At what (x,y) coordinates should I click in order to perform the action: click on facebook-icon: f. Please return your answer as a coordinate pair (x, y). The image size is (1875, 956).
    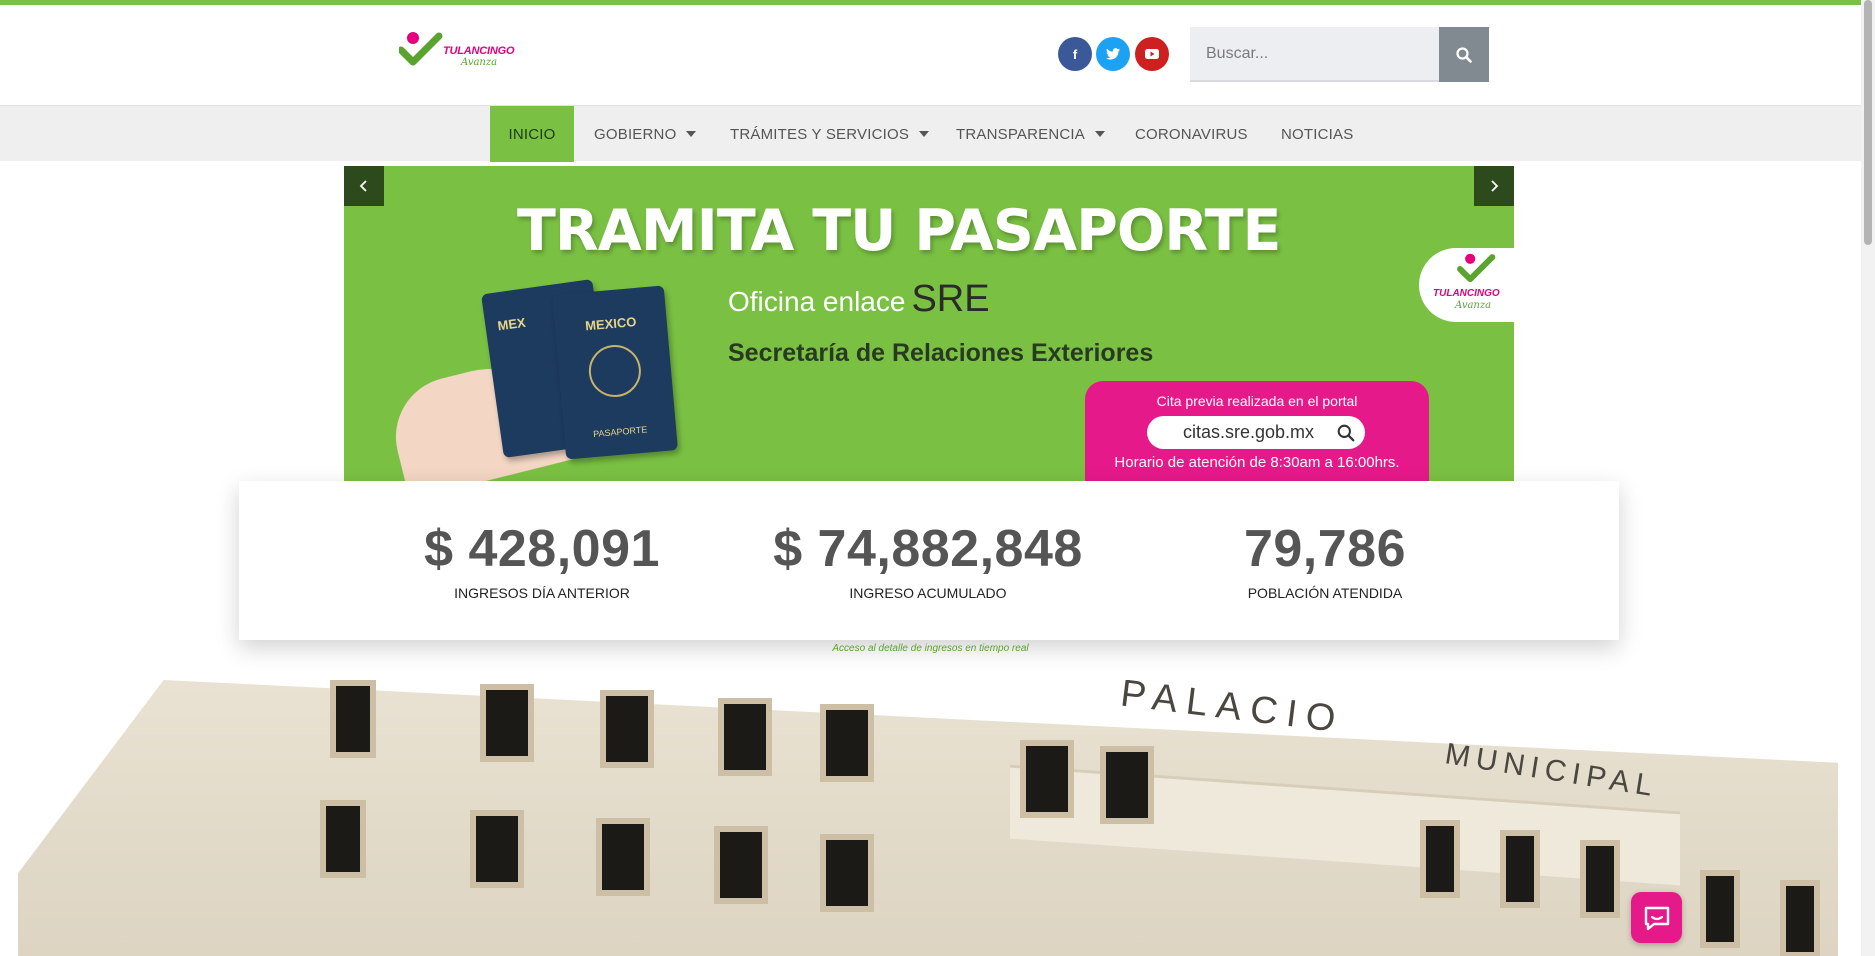
    Looking at the image, I should click on (1075, 54).